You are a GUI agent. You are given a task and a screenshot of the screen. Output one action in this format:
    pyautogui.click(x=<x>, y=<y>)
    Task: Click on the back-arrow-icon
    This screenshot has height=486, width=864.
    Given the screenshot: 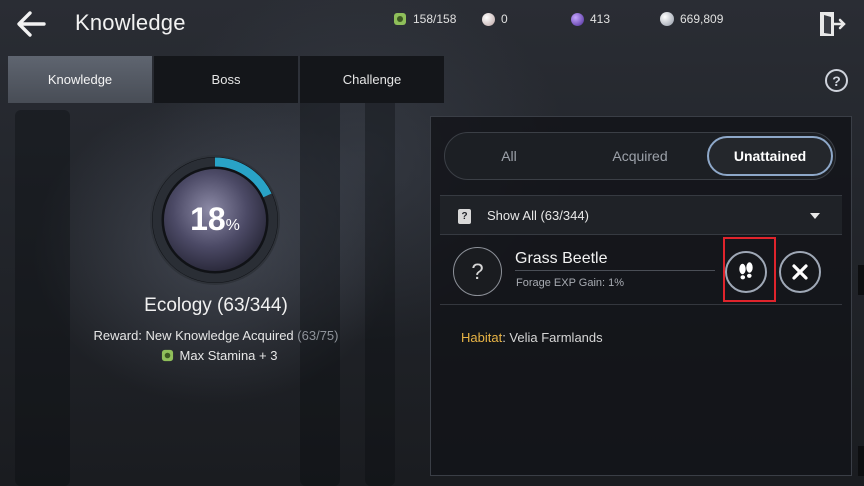 What is the action you would take?
    pyautogui.click(x=31, y=24)
    